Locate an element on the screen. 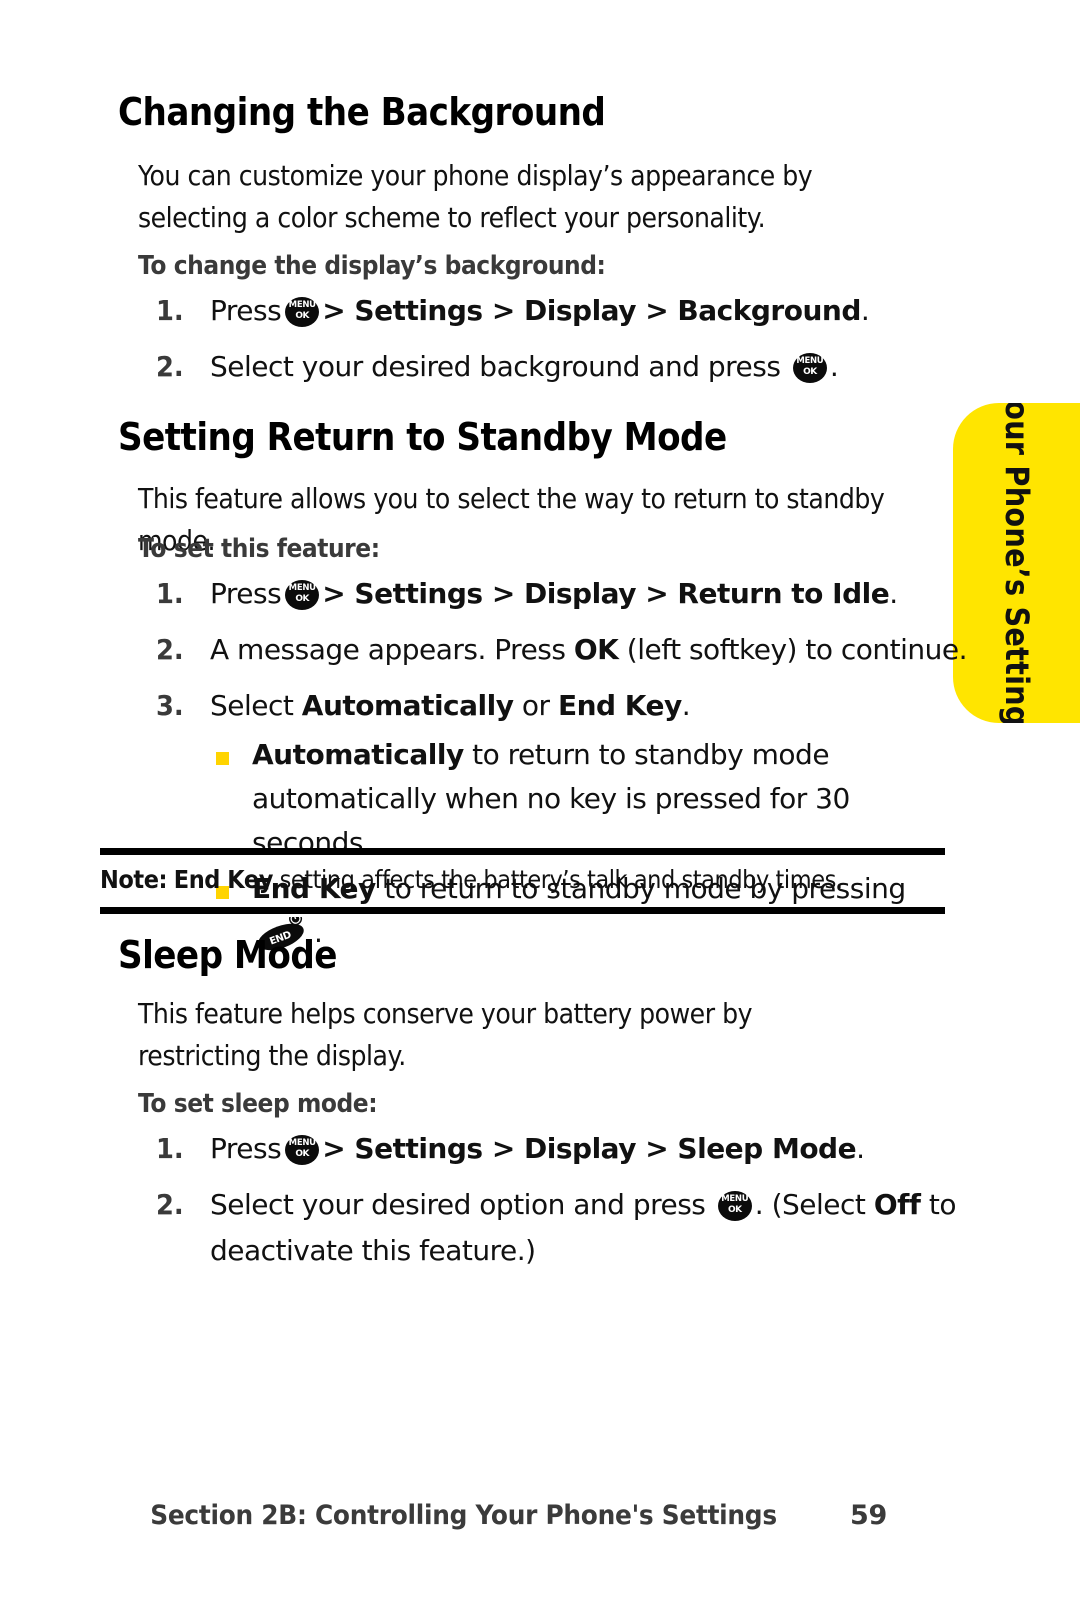 The height and width of the screenshot is (1620, 1080). note-bold-term: End Key is located at coordinates (223, 879).